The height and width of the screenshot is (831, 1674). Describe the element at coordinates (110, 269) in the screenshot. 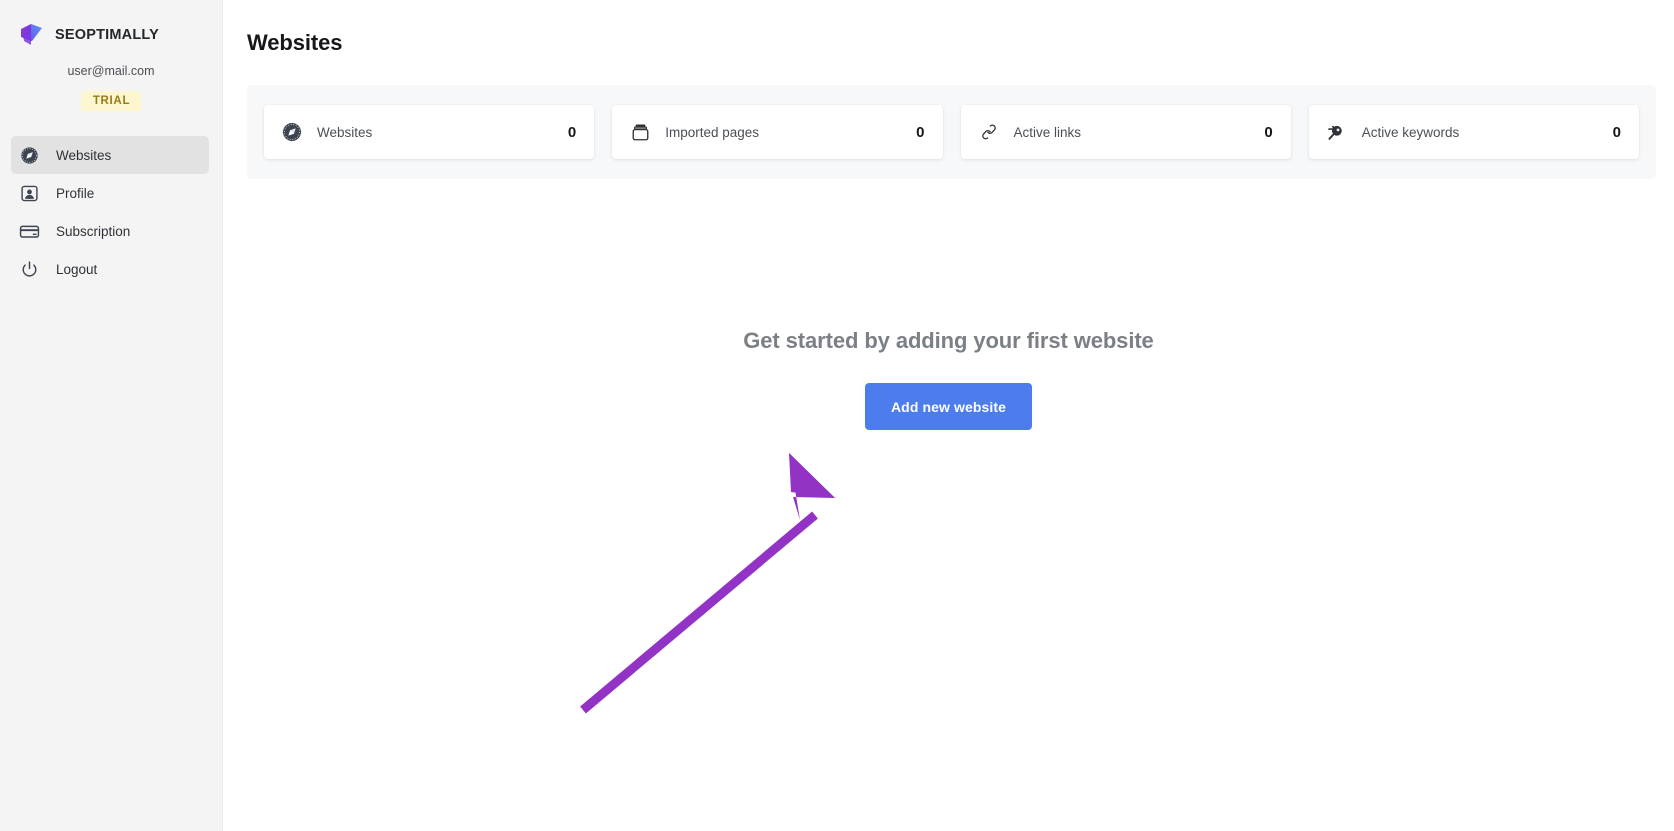

I see `sidebar-item-logout: Logout` at that location.